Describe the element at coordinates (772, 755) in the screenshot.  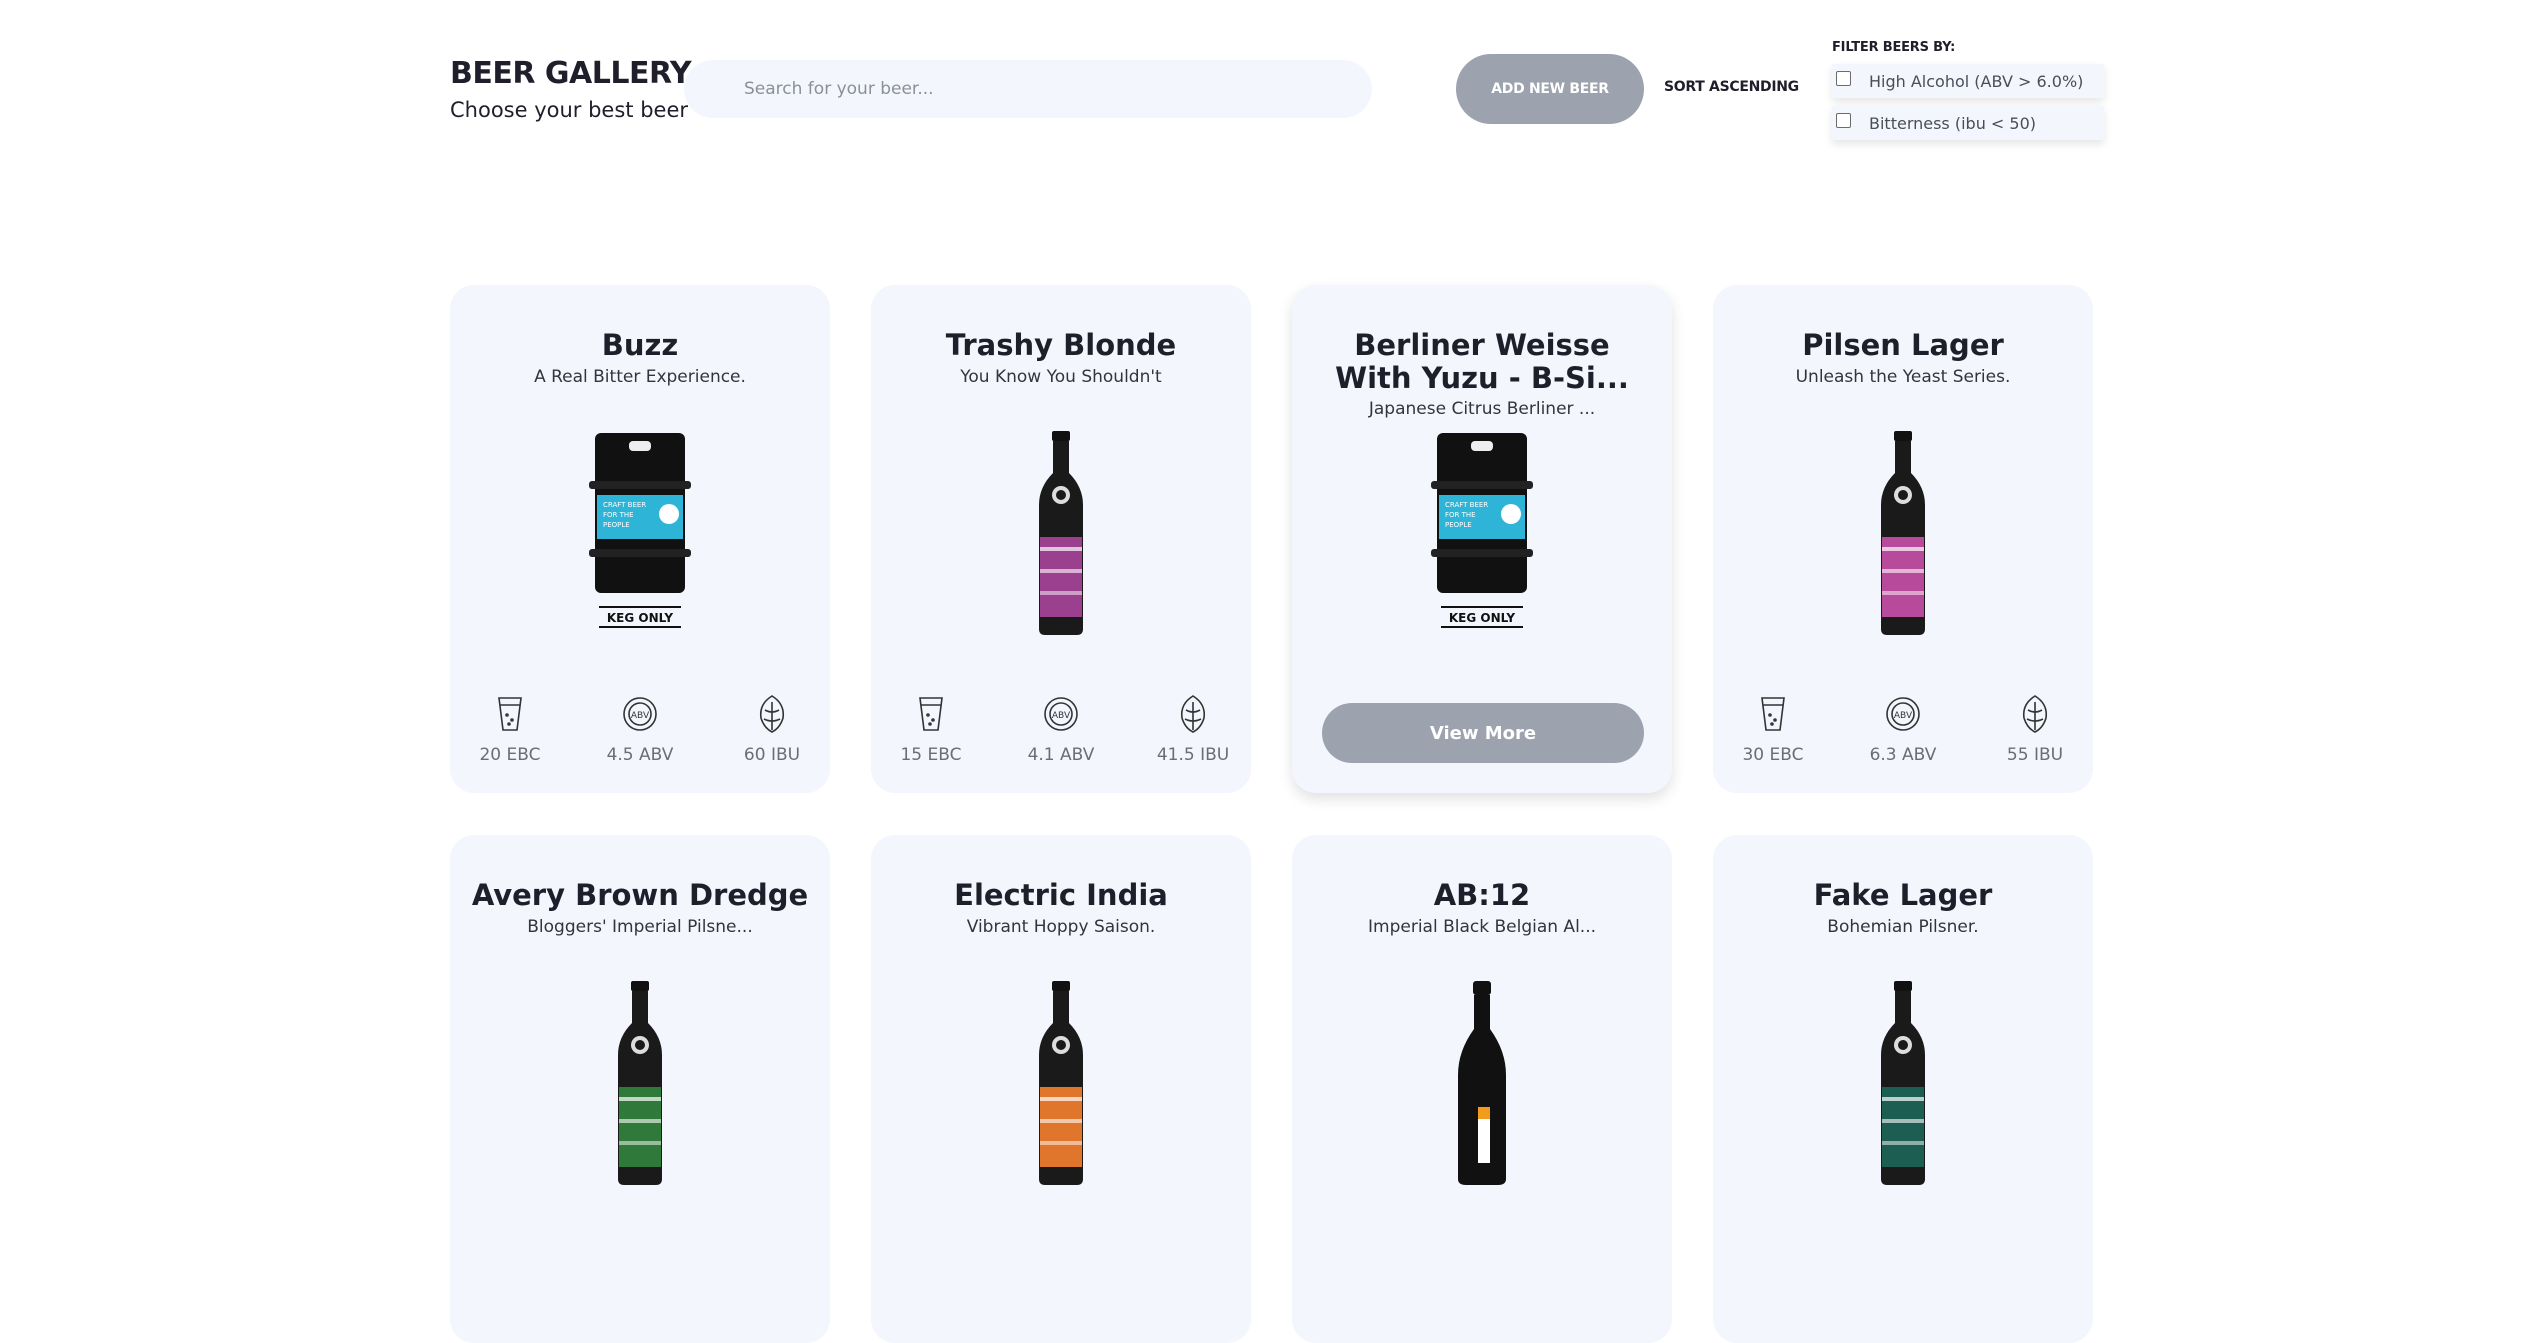
I see `ibu-value: 60 IBU` at that location.